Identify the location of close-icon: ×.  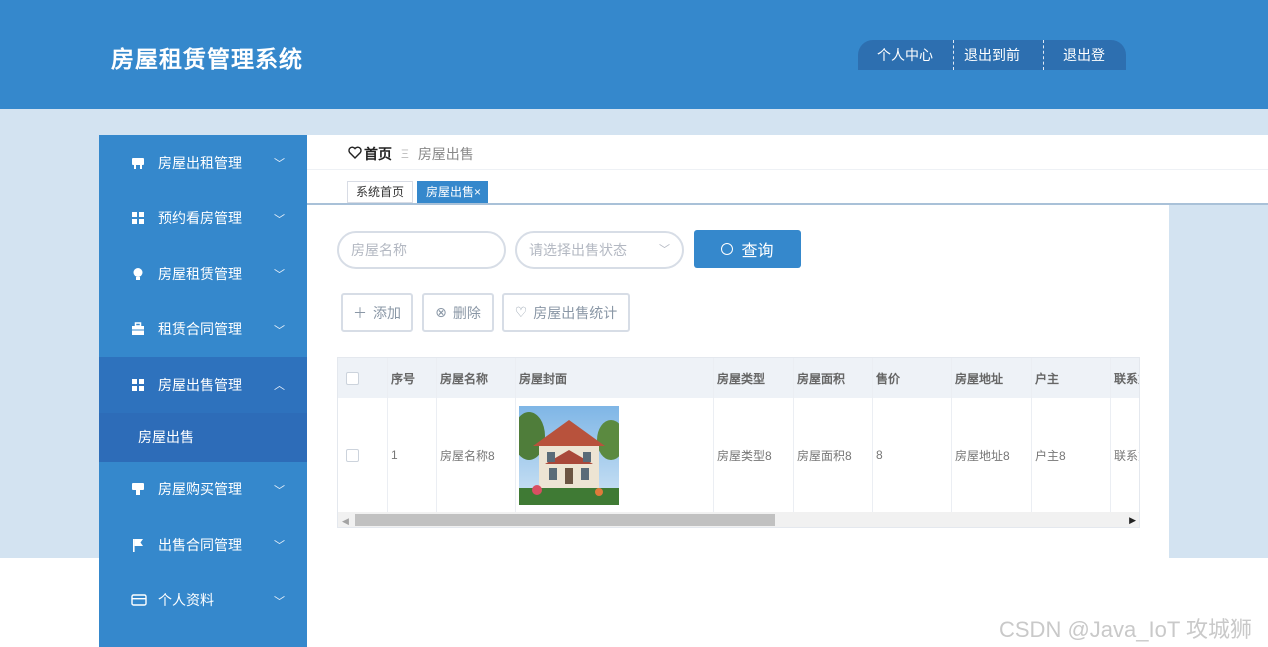
(477, 192).